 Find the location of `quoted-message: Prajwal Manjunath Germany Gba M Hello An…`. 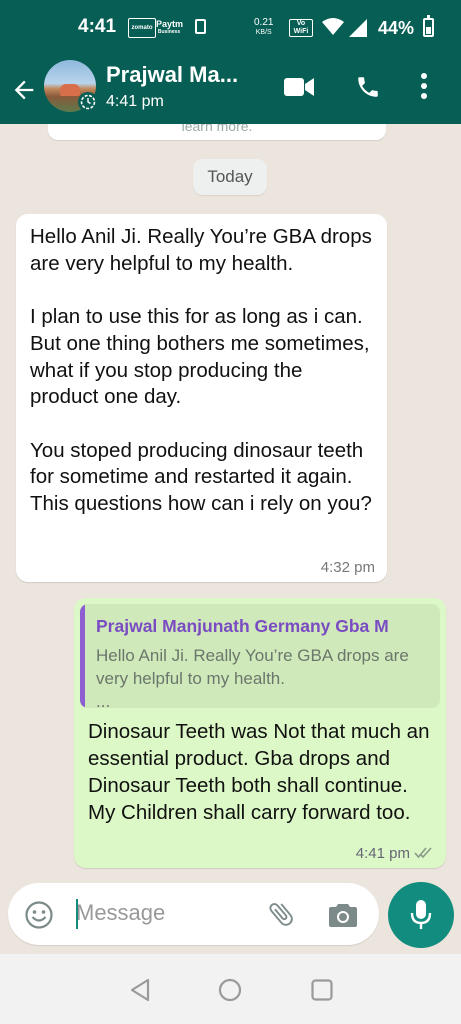

quoted-message: Prajwal Manjunath Germany Gba M Hello An… is located at coordinates (260, 656).